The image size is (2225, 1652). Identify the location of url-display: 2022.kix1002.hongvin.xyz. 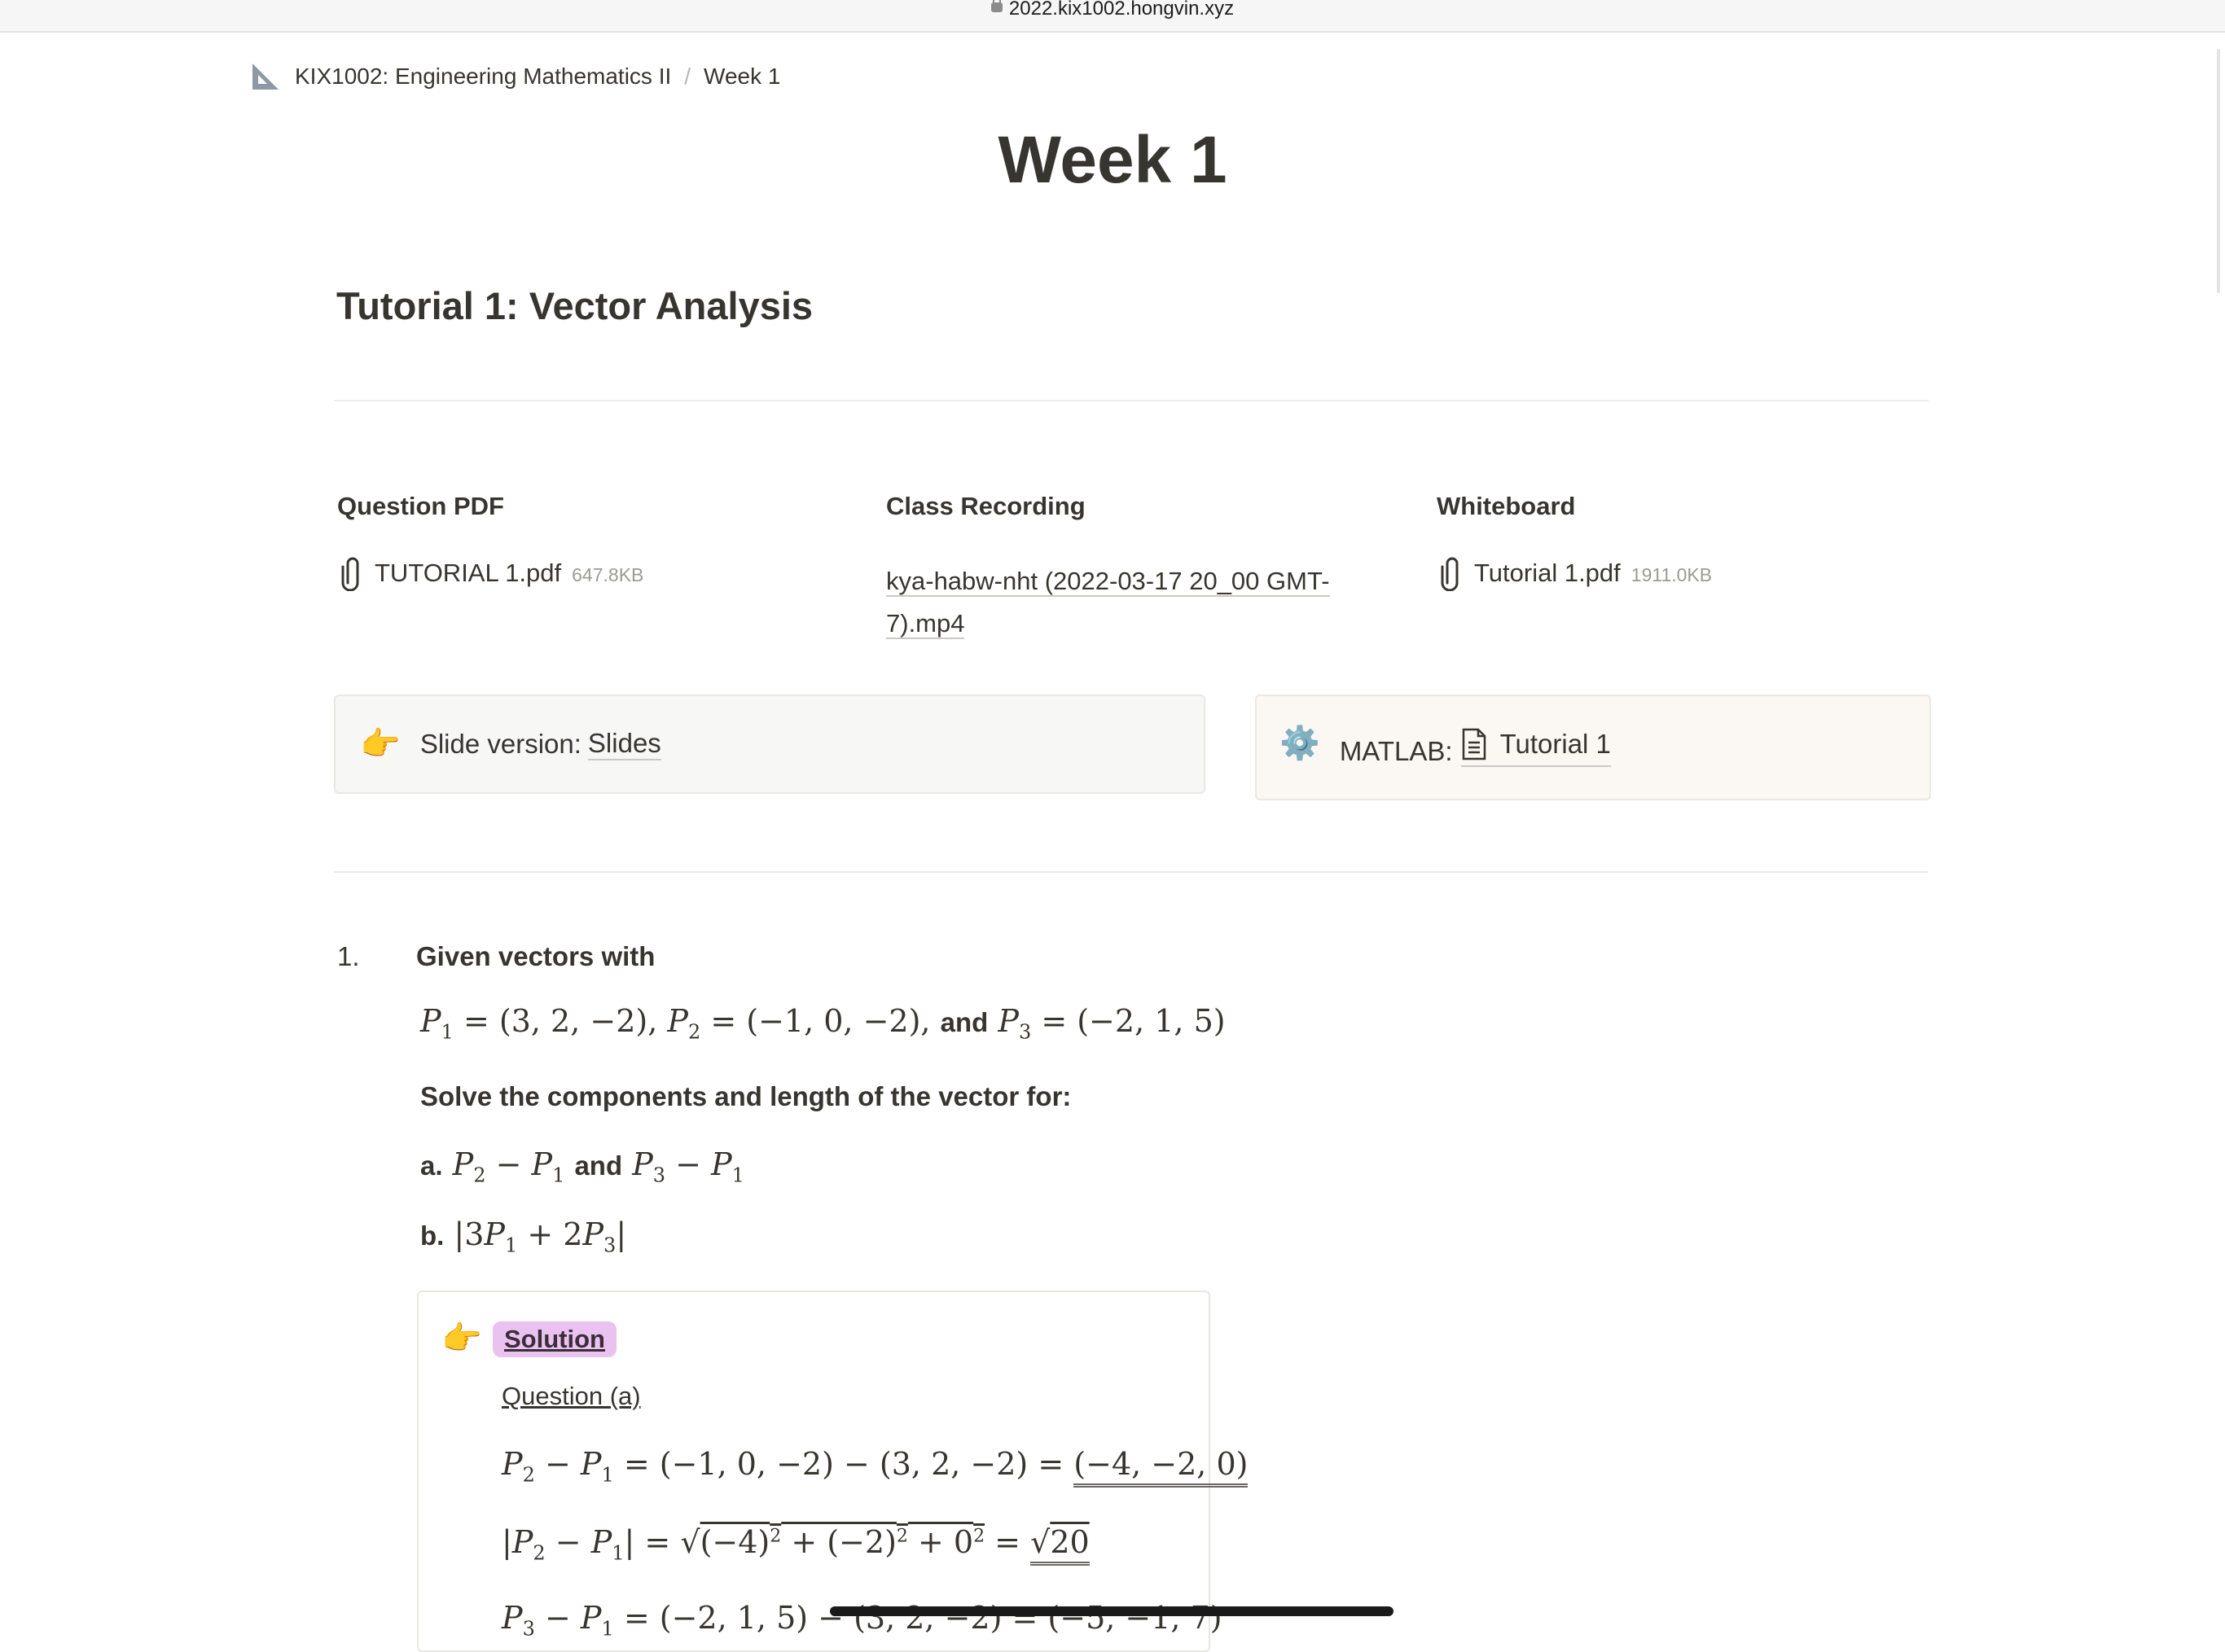
(1112, 10).